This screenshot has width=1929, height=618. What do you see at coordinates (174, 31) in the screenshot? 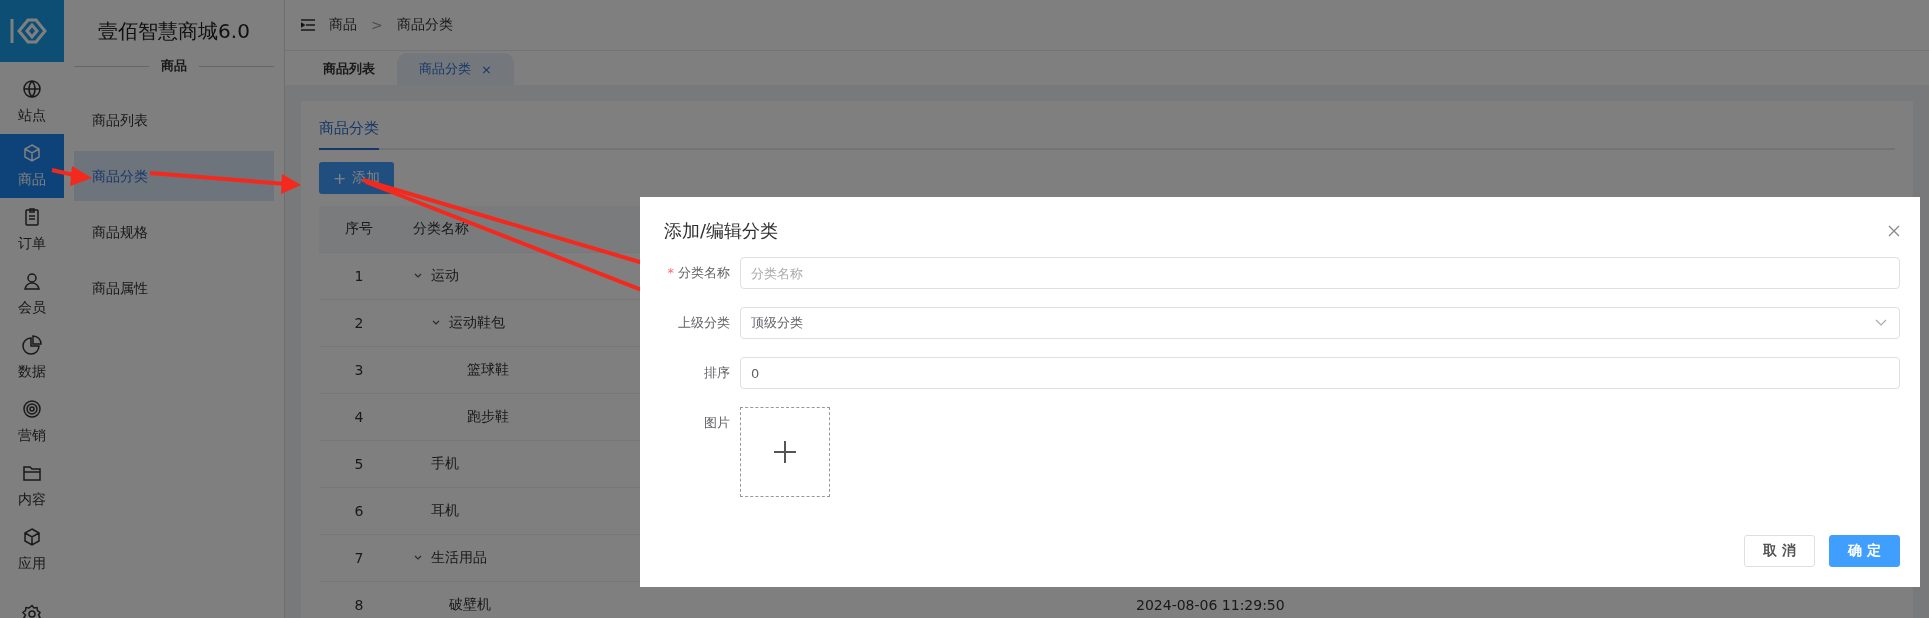
I see `app-title: 壹佰智慧商城6.0` at bounding box center [174, 31].